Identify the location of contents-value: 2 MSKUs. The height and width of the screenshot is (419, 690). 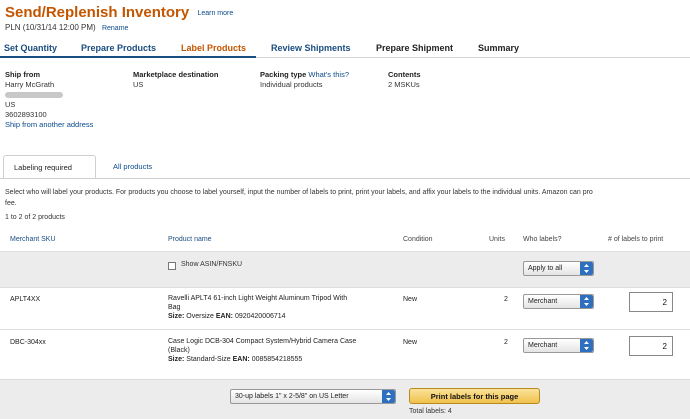
(404, 84).